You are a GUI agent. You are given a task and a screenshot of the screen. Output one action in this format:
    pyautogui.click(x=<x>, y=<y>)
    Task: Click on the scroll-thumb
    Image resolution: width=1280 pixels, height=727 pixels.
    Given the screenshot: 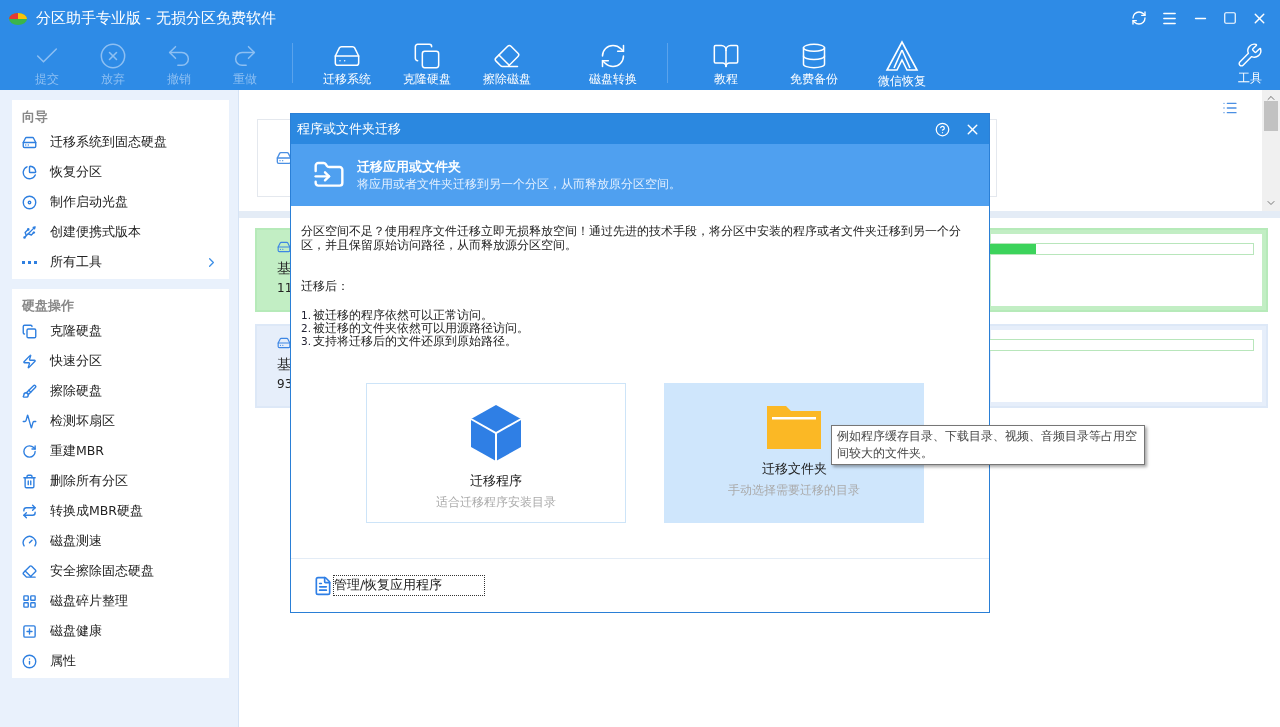 What is the action you would take?
    pyautogui.click(x=1271, y=115)
    